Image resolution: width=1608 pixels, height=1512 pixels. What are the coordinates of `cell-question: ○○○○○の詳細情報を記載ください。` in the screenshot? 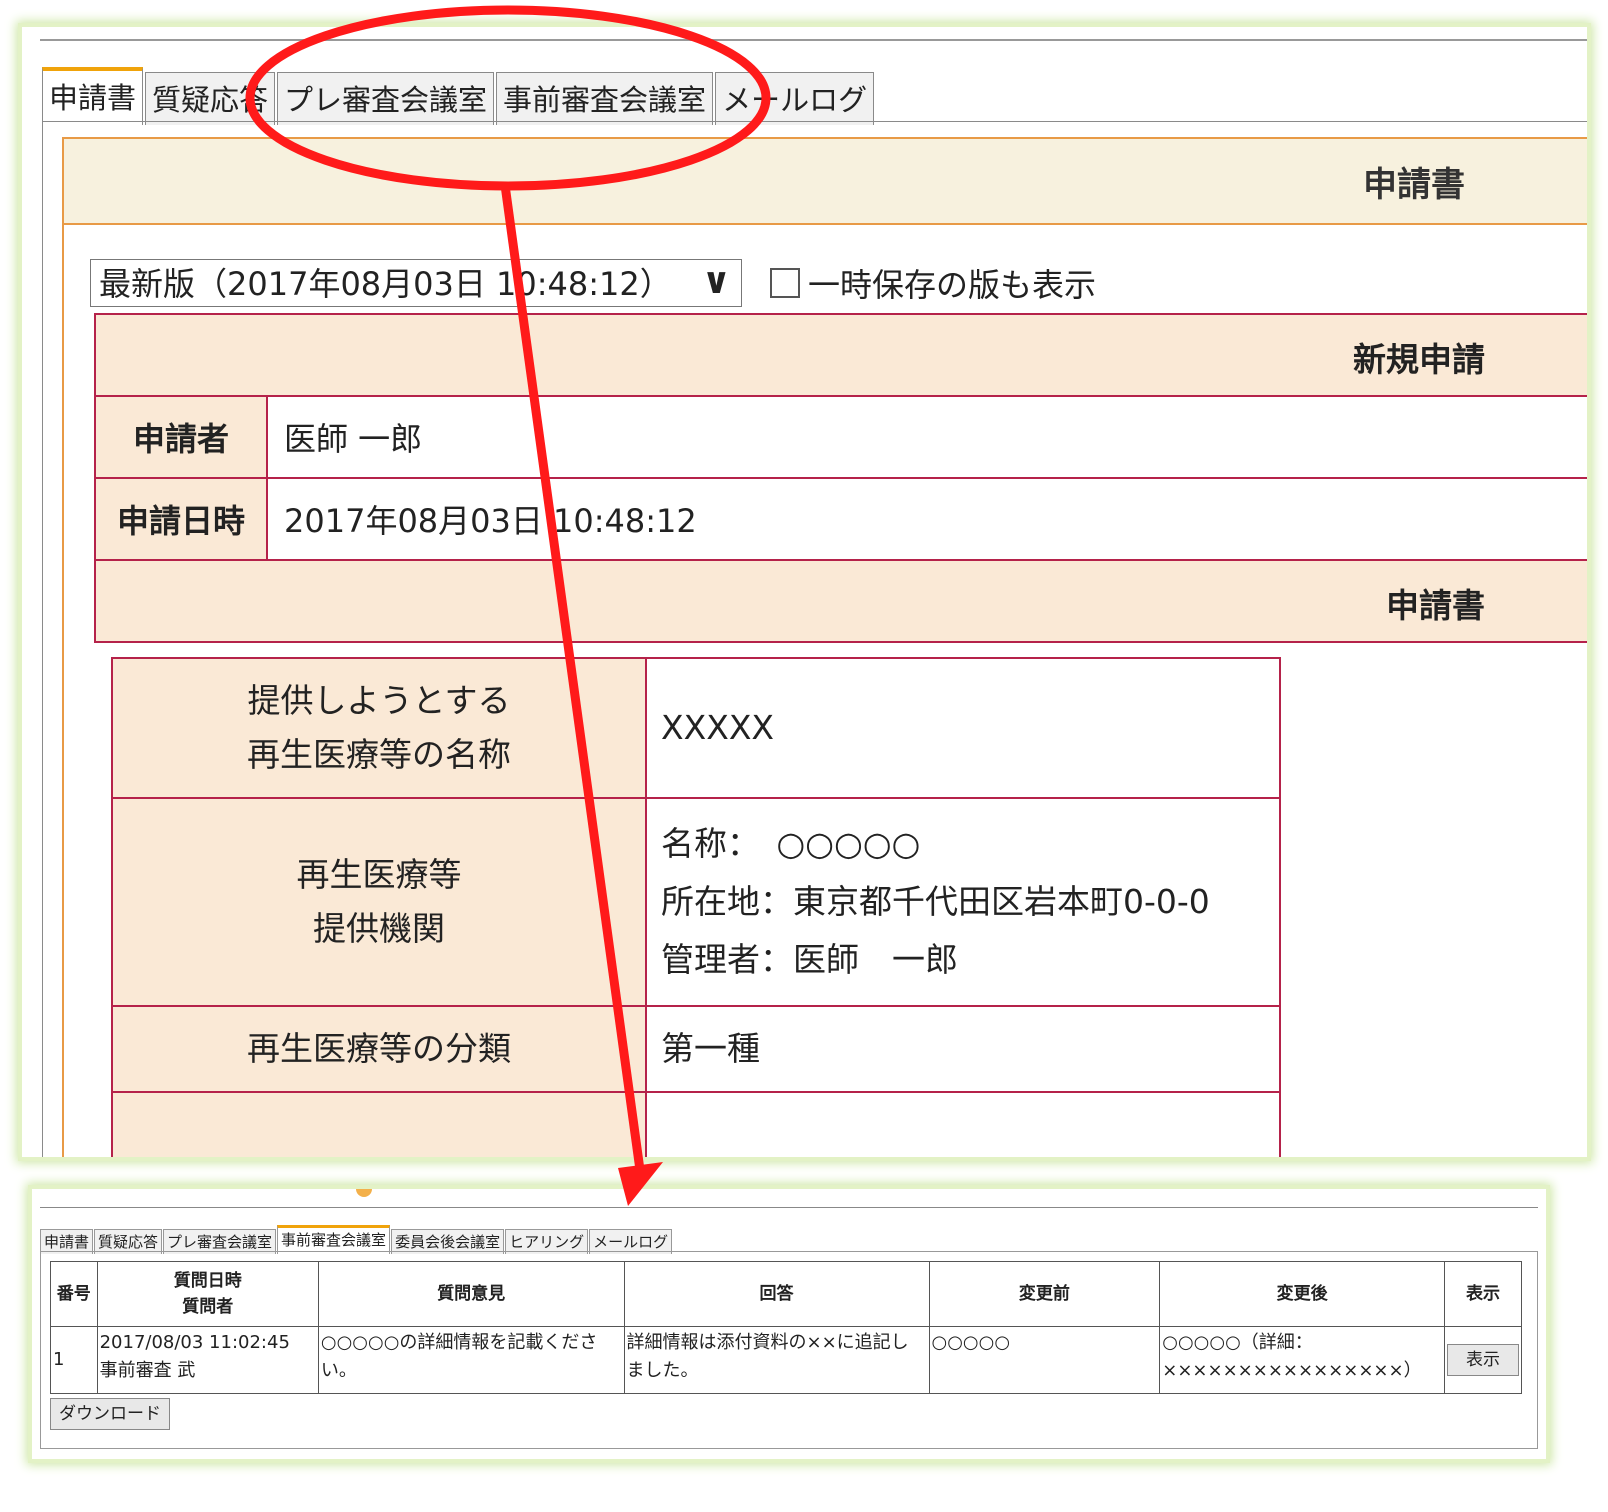 It's located at (471, 1360).